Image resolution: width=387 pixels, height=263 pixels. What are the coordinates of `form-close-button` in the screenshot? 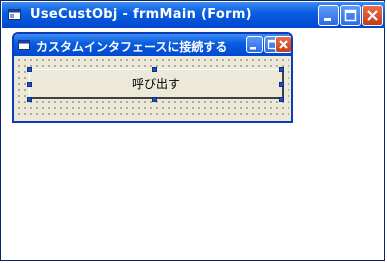 It's located at (283, 44).